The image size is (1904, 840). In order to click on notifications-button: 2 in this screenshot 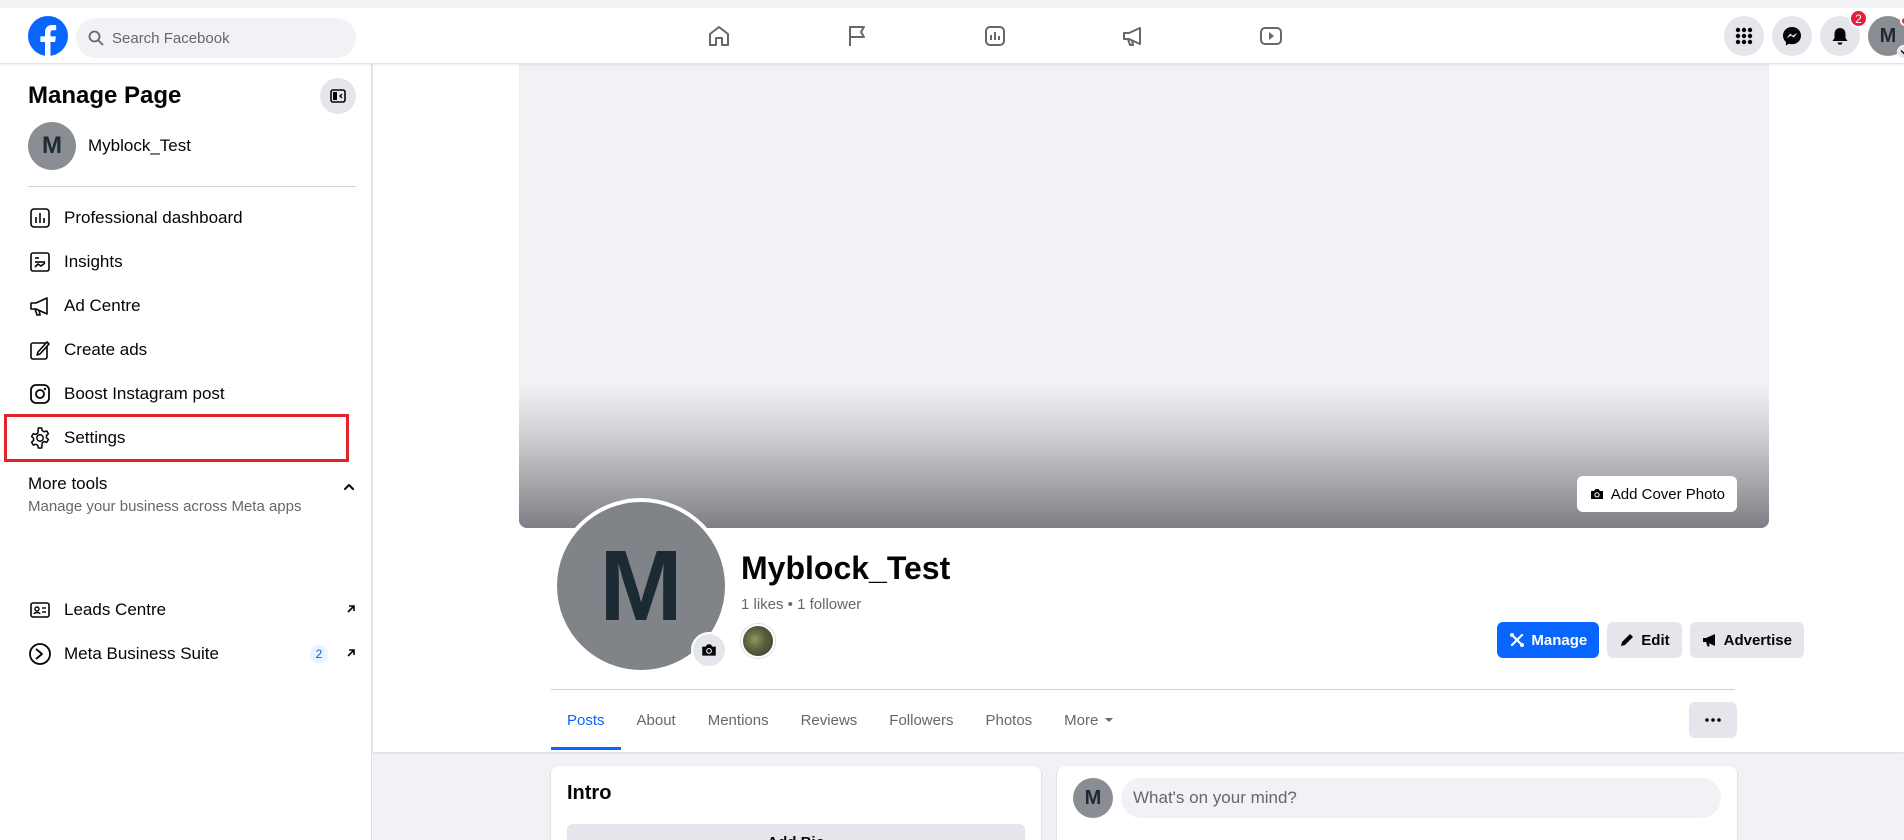, I will do `click(1844, 32)`.